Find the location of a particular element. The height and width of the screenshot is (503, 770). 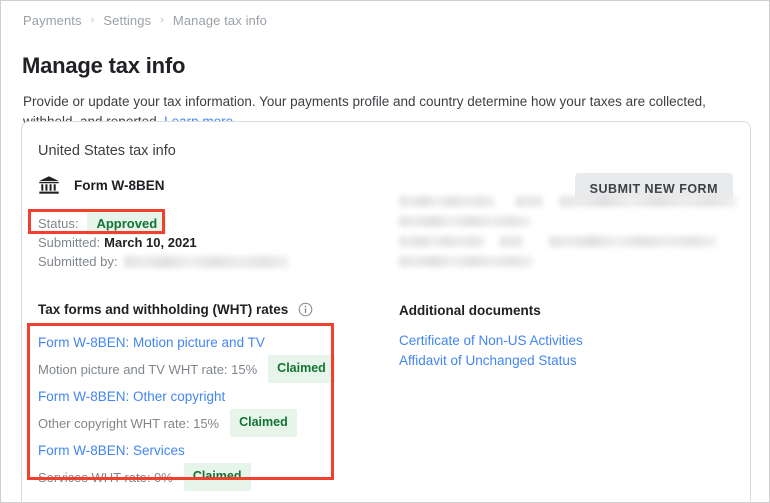

wht-rate-row: Services WHT rate: 0% Claimed is located at coordinates (193, 477).